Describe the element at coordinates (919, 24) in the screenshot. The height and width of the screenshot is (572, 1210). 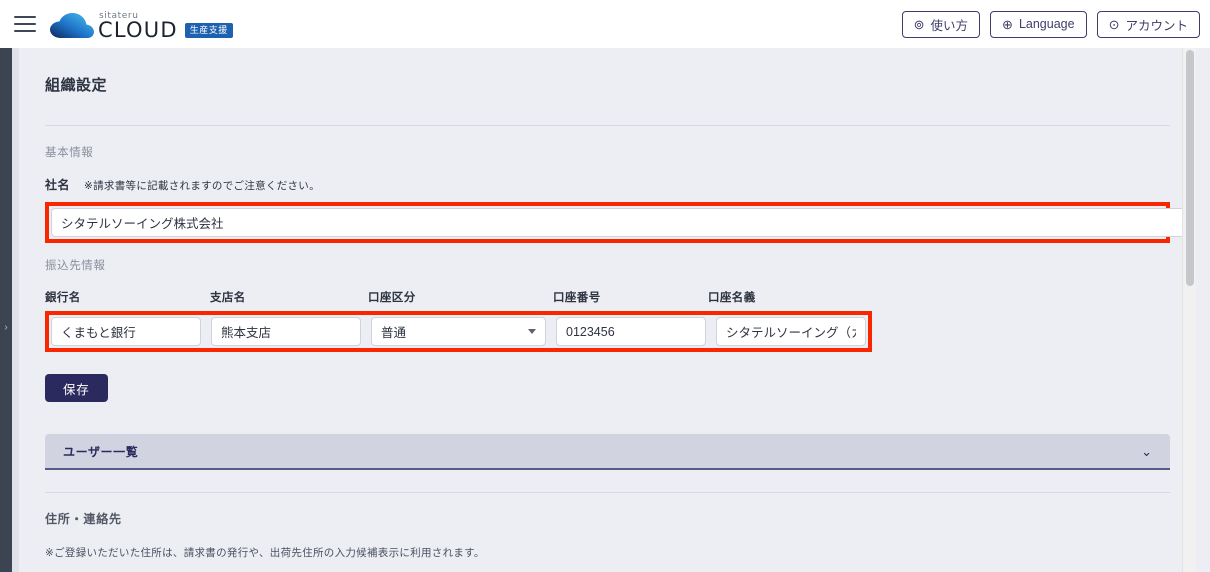
I see `question-circle-icon: ⊚` at that location.